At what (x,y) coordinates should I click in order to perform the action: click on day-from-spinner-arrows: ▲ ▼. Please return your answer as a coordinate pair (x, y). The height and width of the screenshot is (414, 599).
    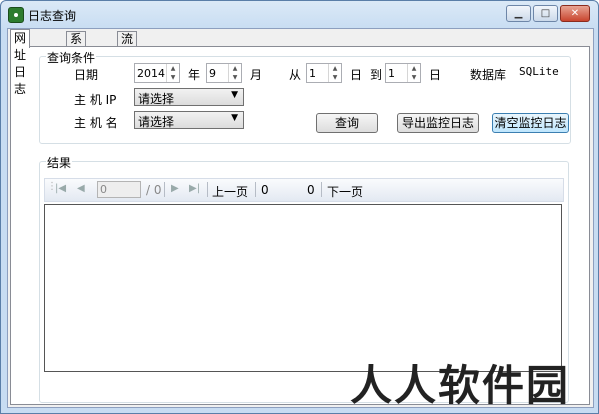
    Looking at the image, I should click on (334, 73).